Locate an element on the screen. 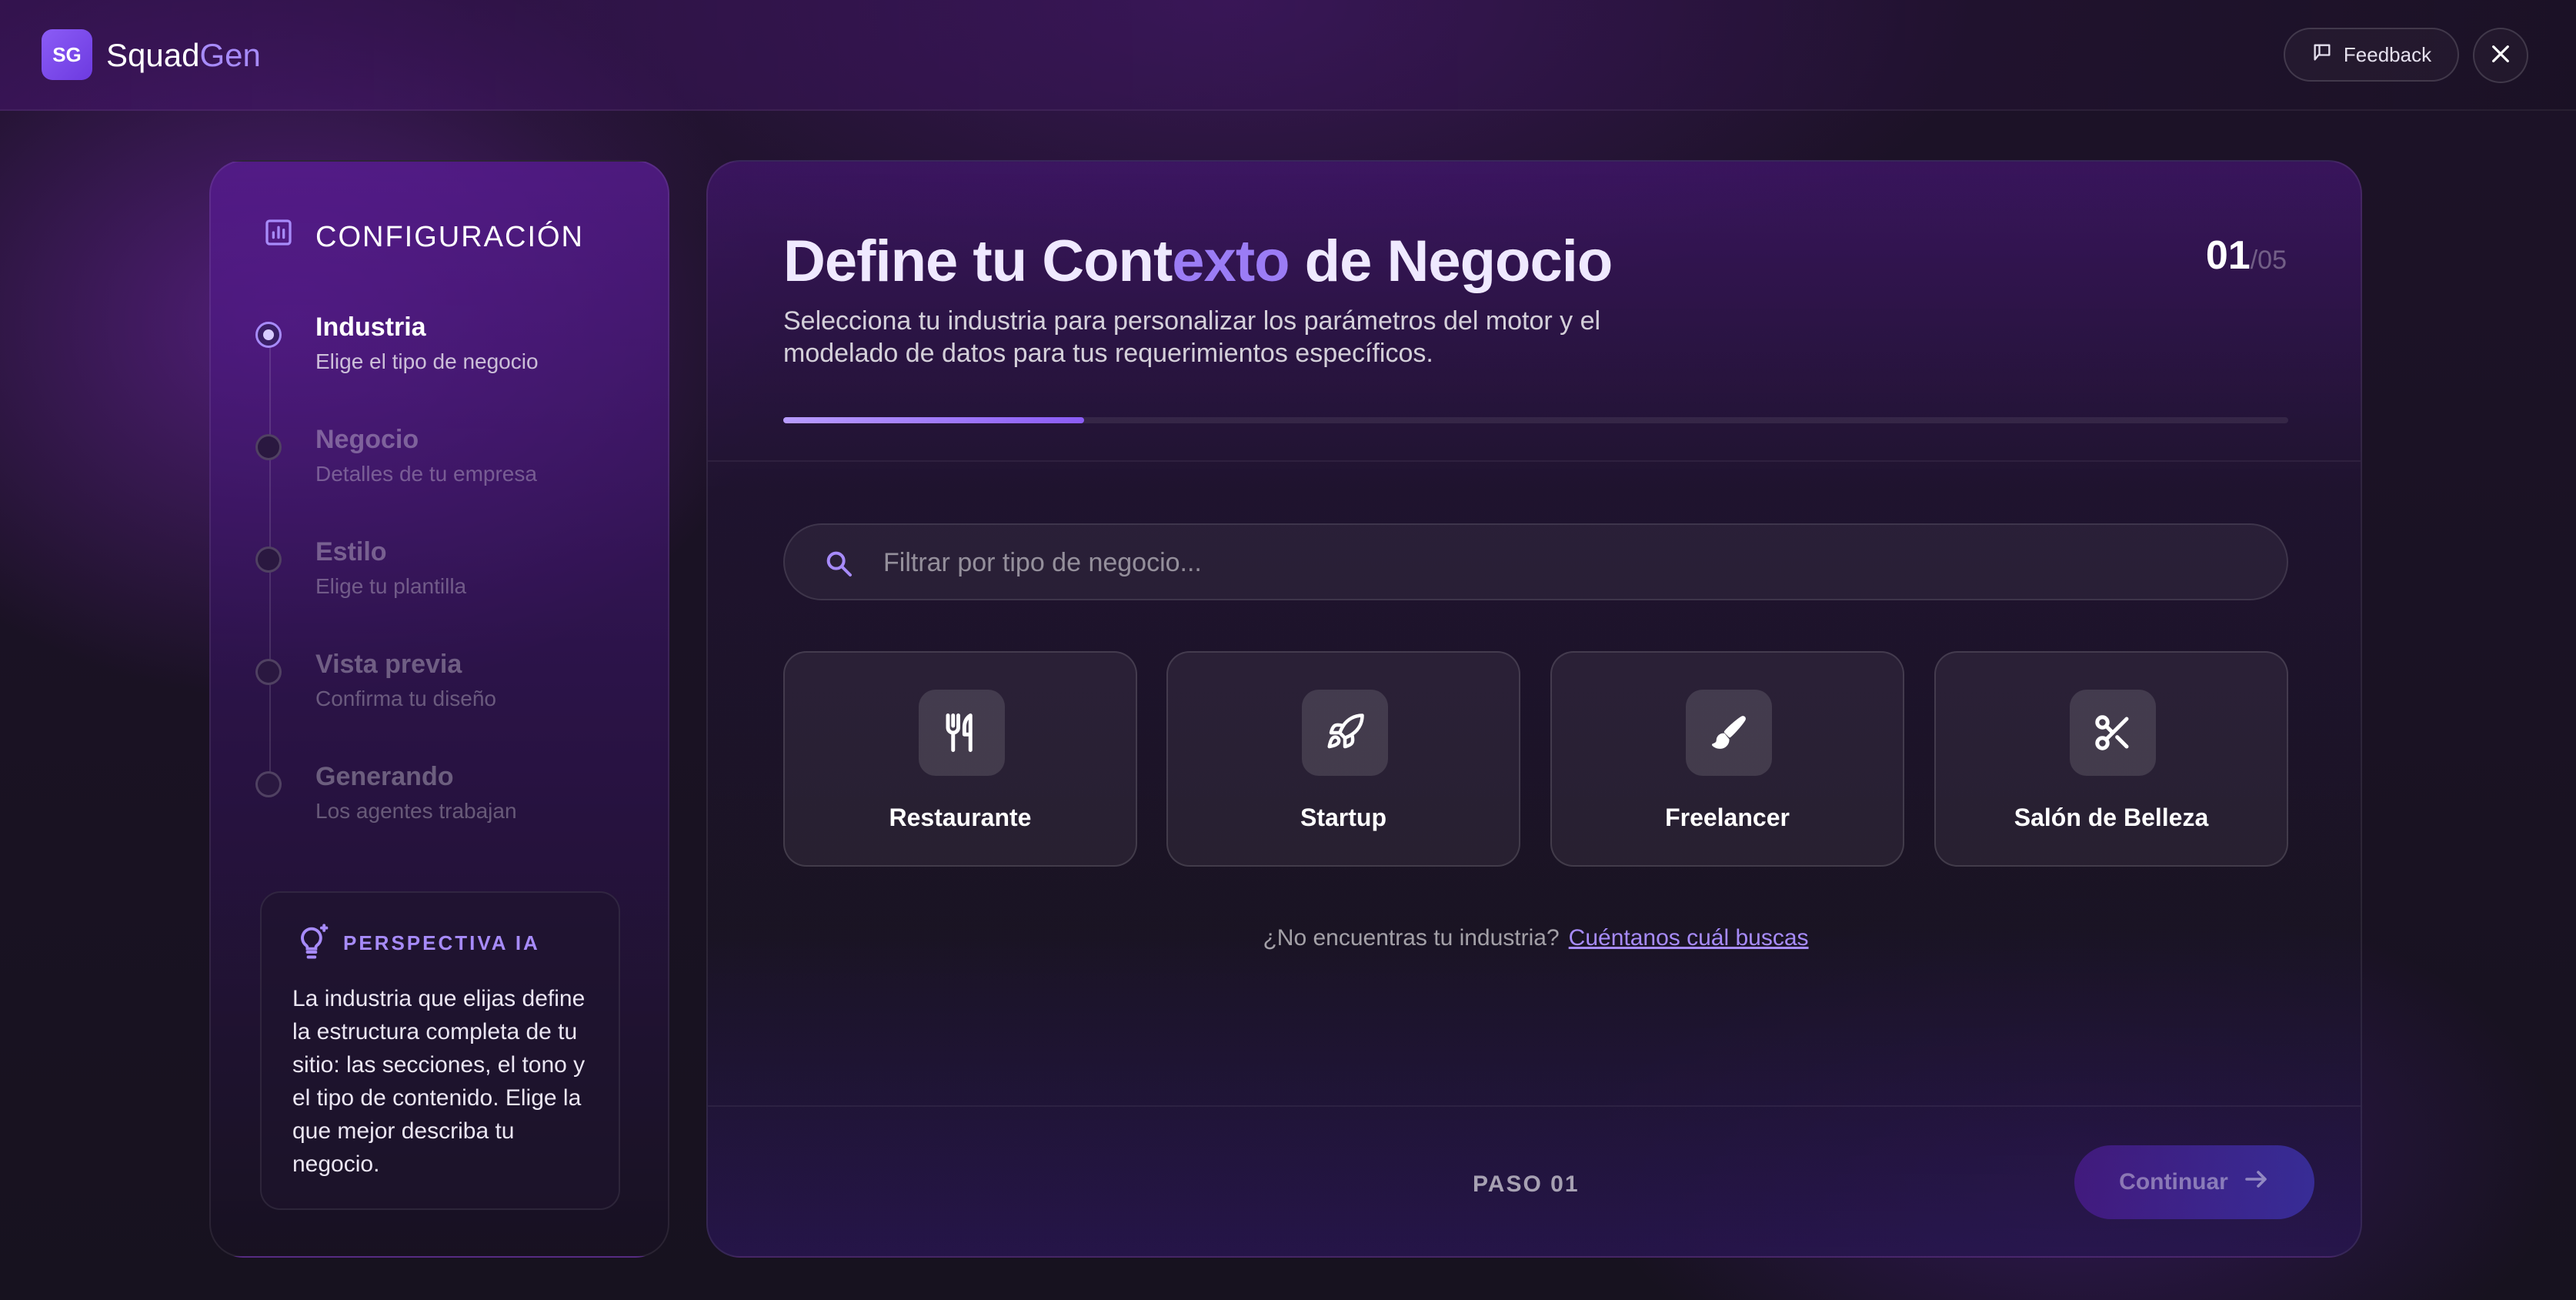  search-icon is located at coordinates (839, 565).